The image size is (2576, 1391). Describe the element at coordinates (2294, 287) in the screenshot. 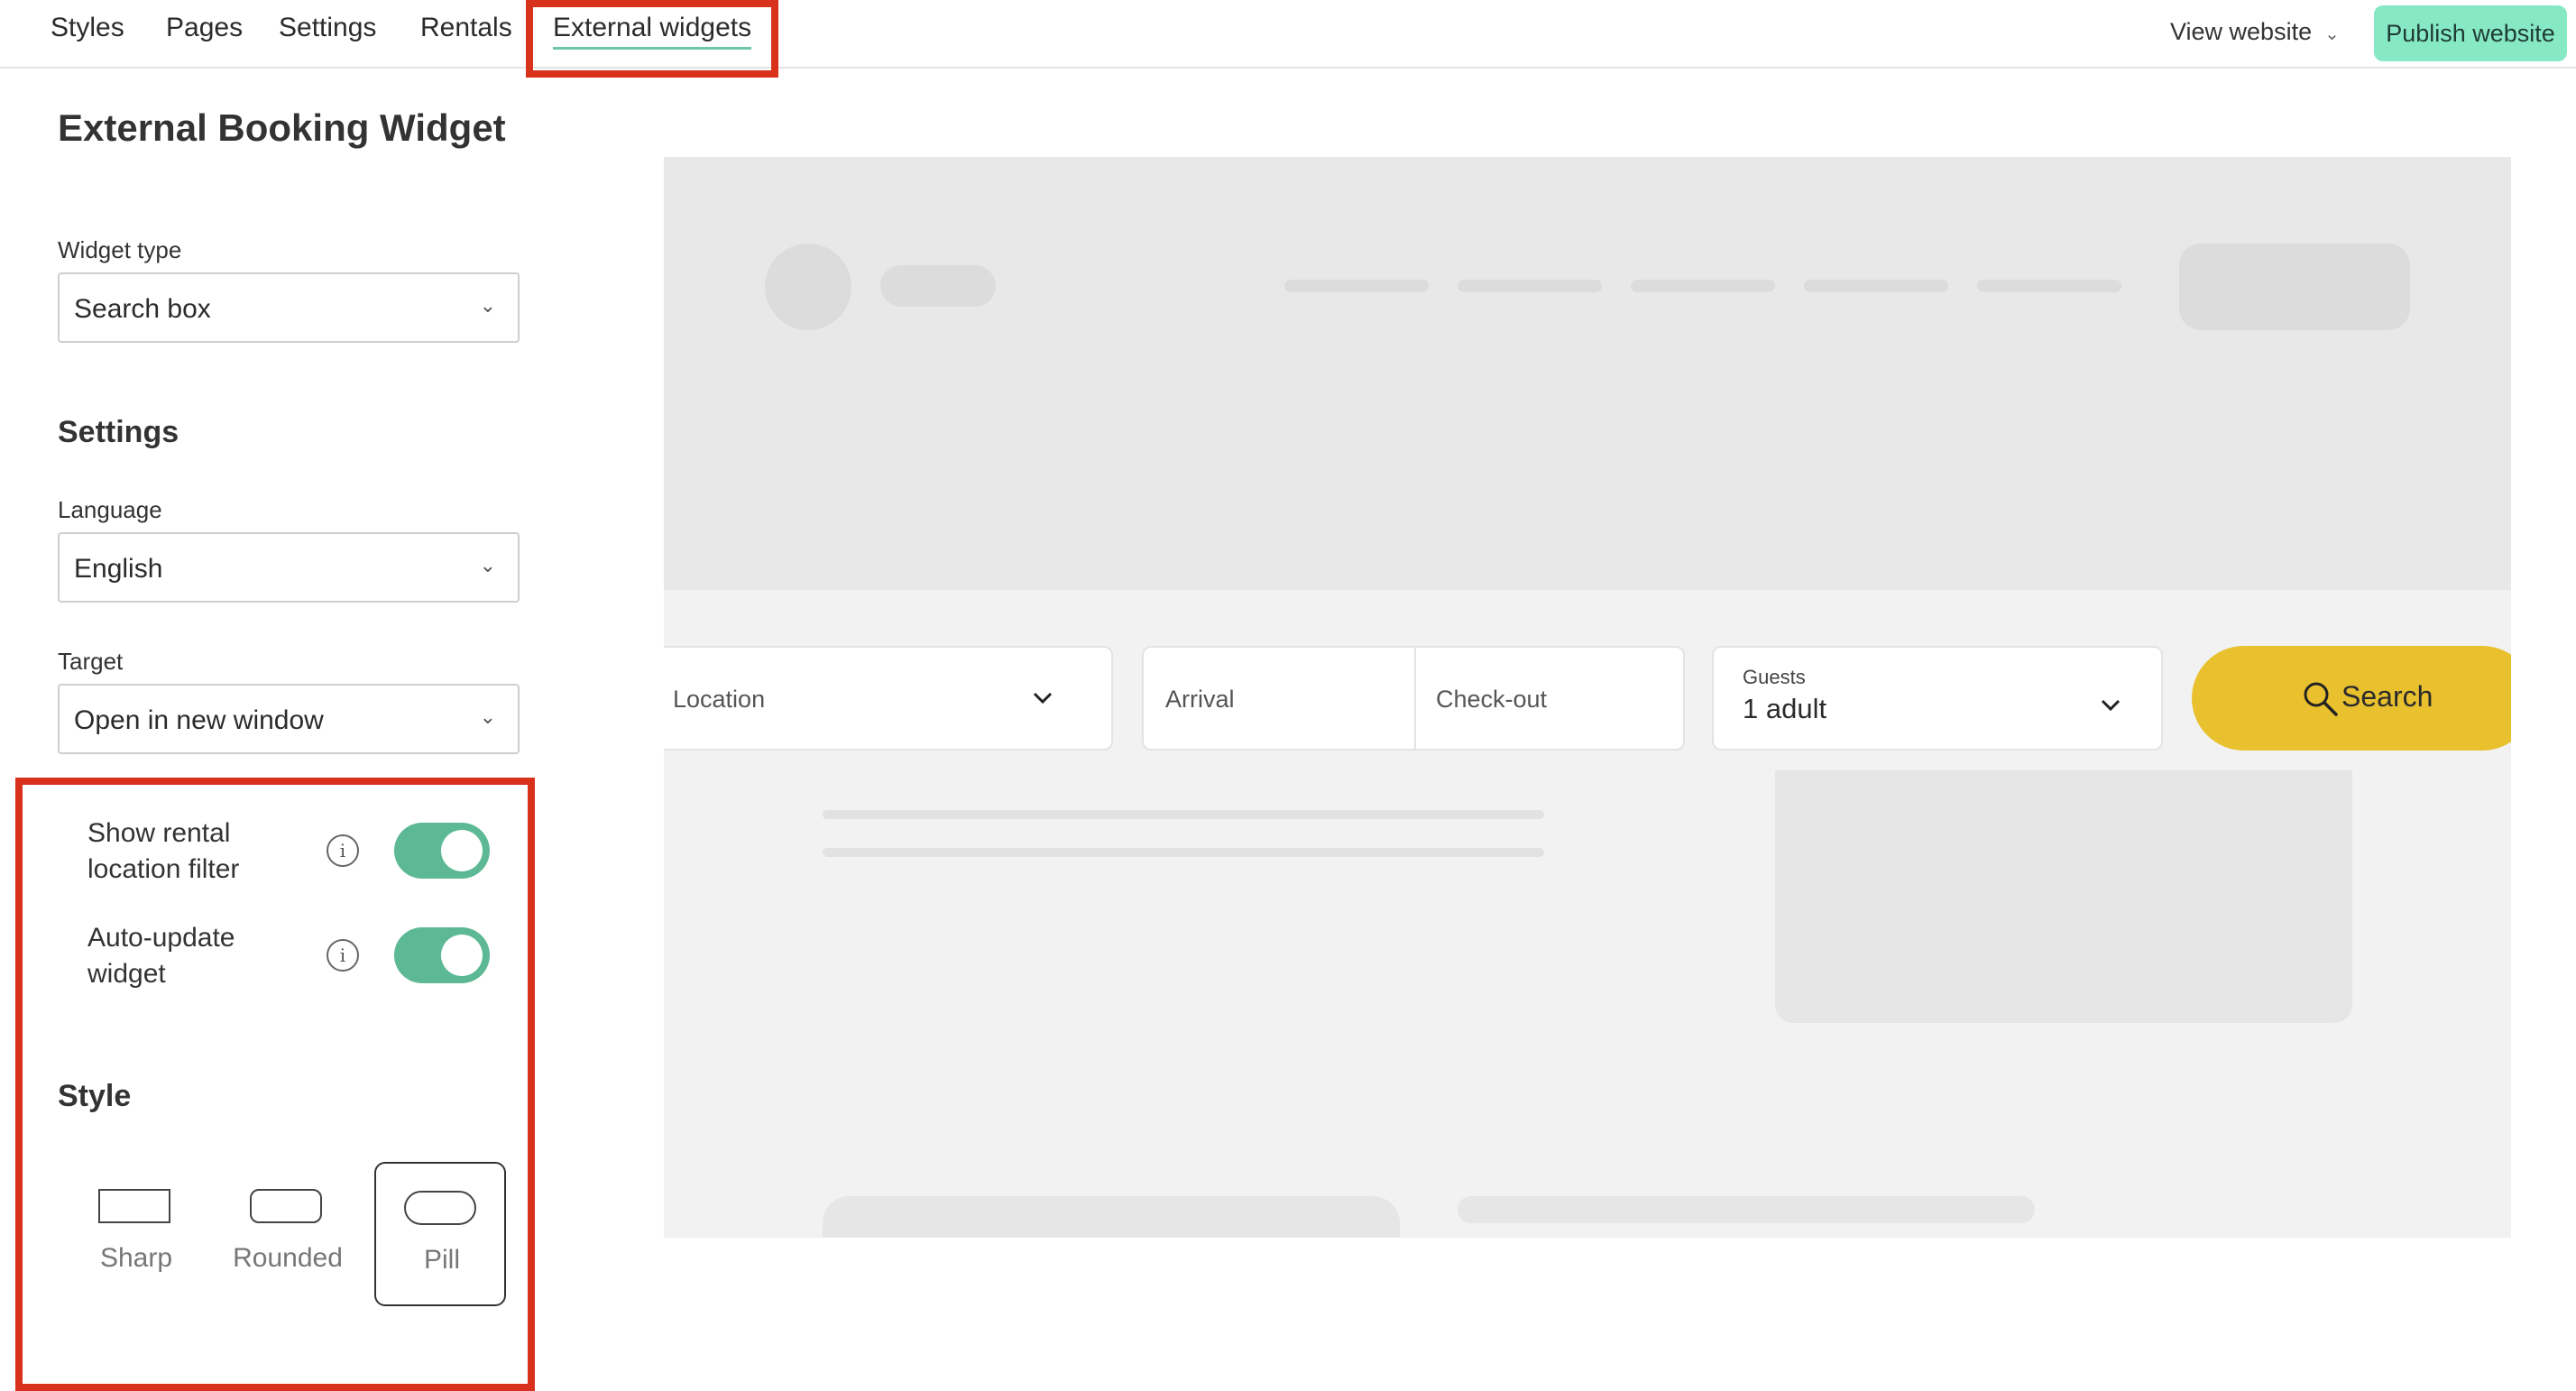

I see `skeleton-button` at that location.